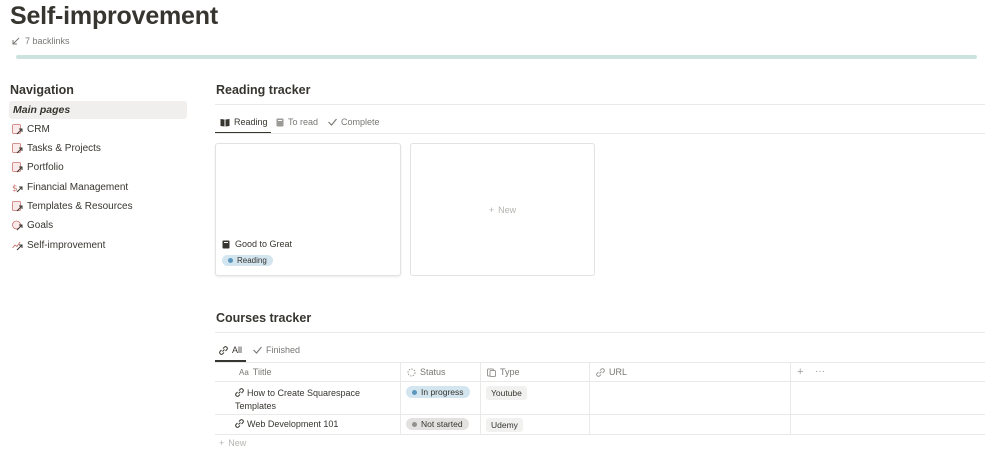  What do you see at coordinates (304, 393) in the screenshot?
I see `row-title-text: How to Create Squarespace` at bounding box center [304, 393].